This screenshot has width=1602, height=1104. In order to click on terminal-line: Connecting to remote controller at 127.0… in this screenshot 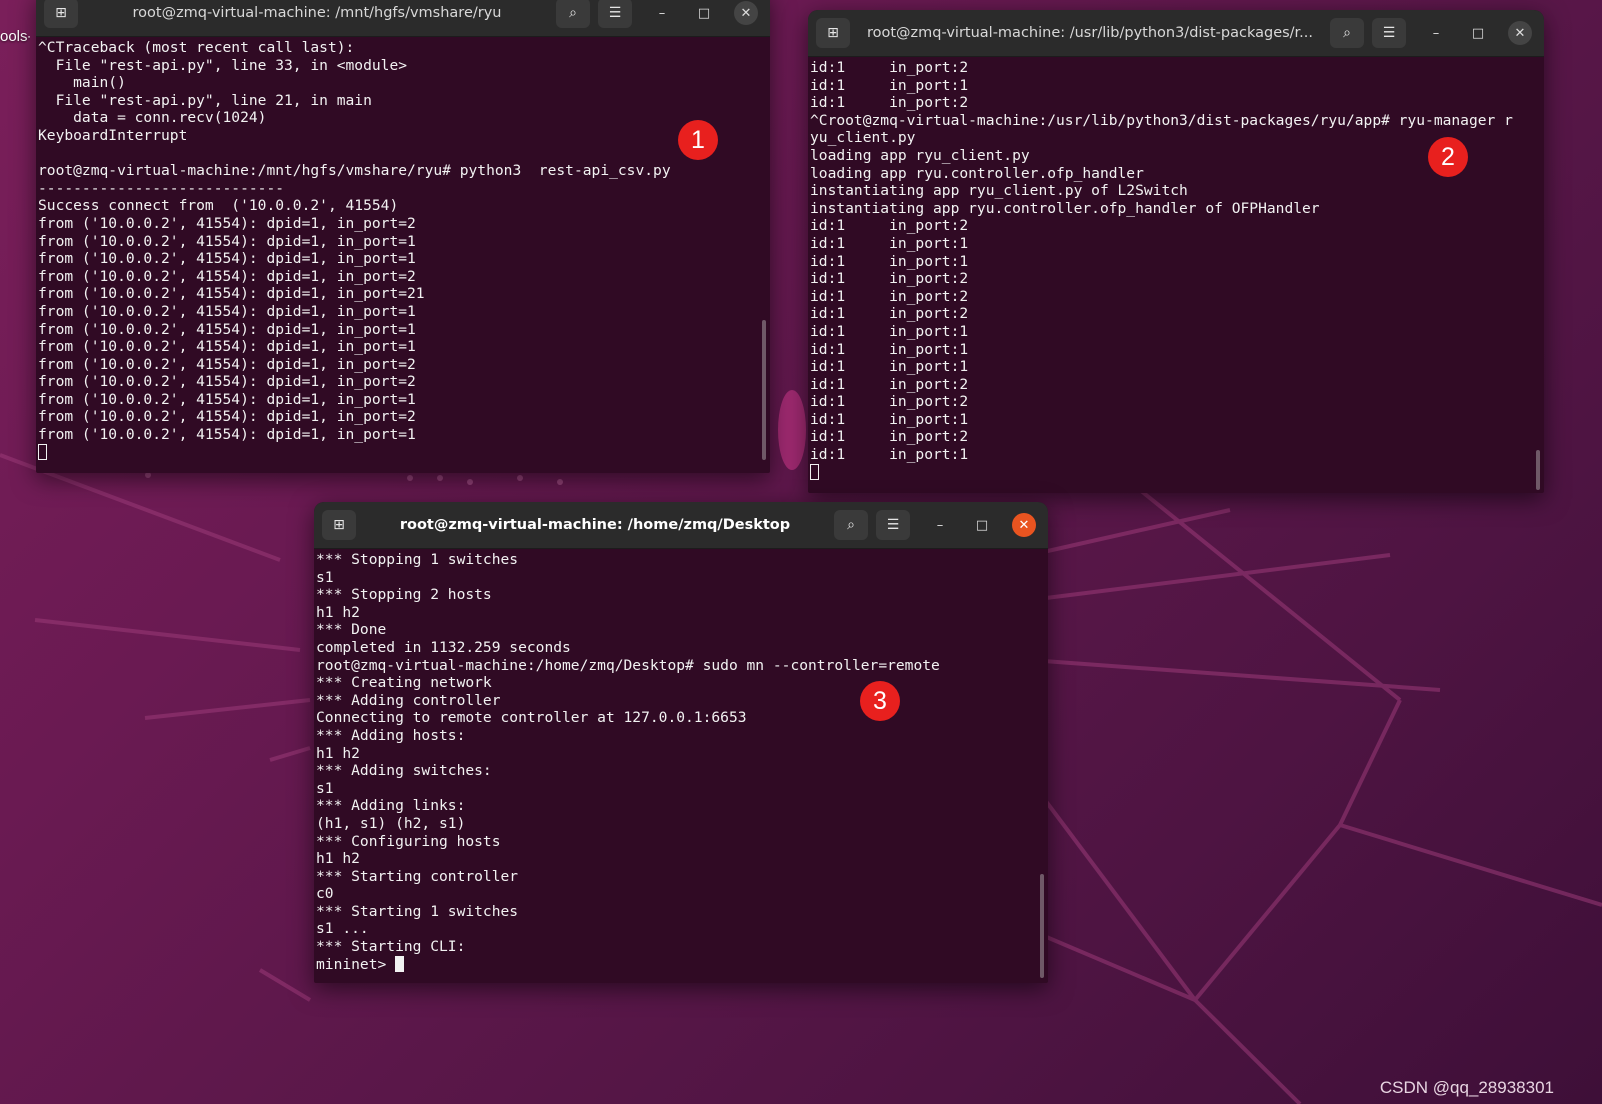, I will do `click(531, 718)`.